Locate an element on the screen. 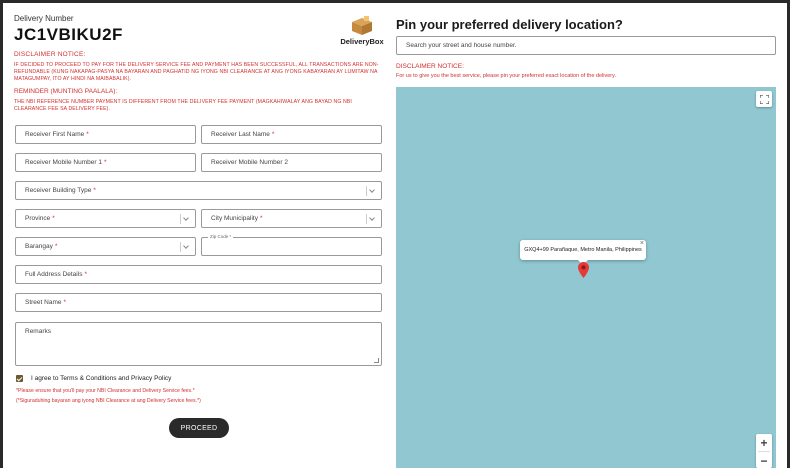  map-pin-icon is located at coordinates (583, 270).